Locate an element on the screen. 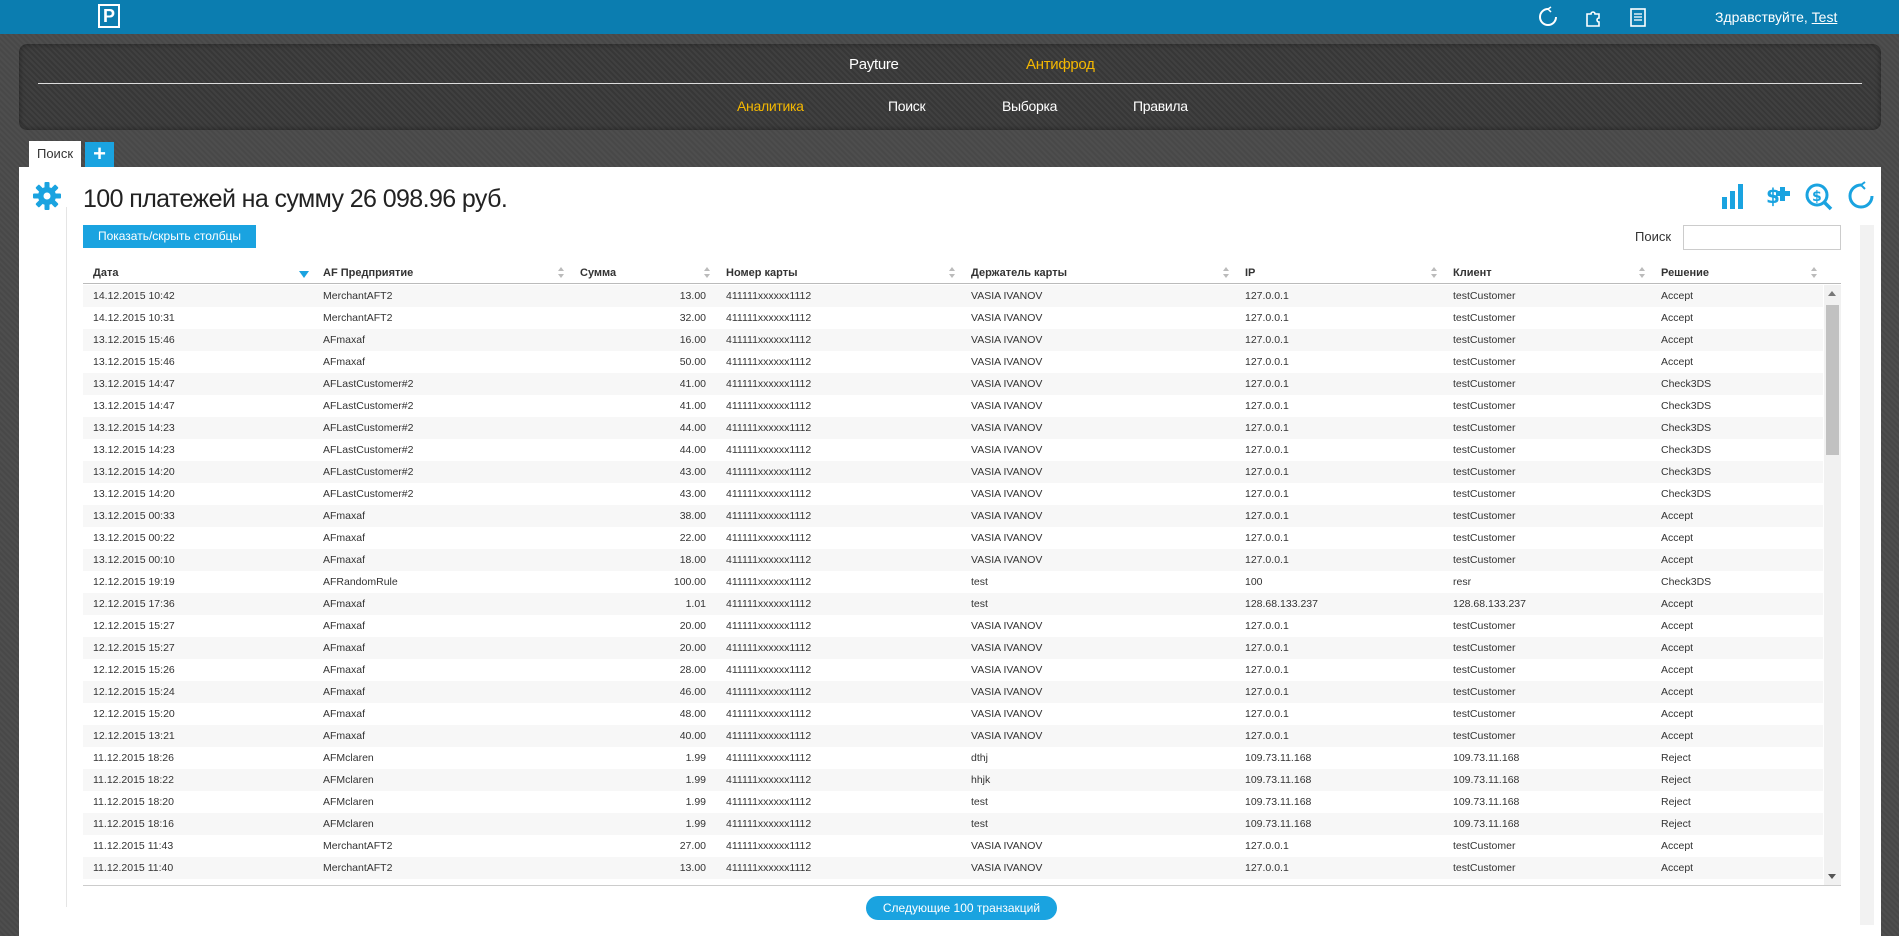 This screenshot has width=1899, height=936. column-header-card-holder: Держатель карты is located at coordinates (1098, 273).